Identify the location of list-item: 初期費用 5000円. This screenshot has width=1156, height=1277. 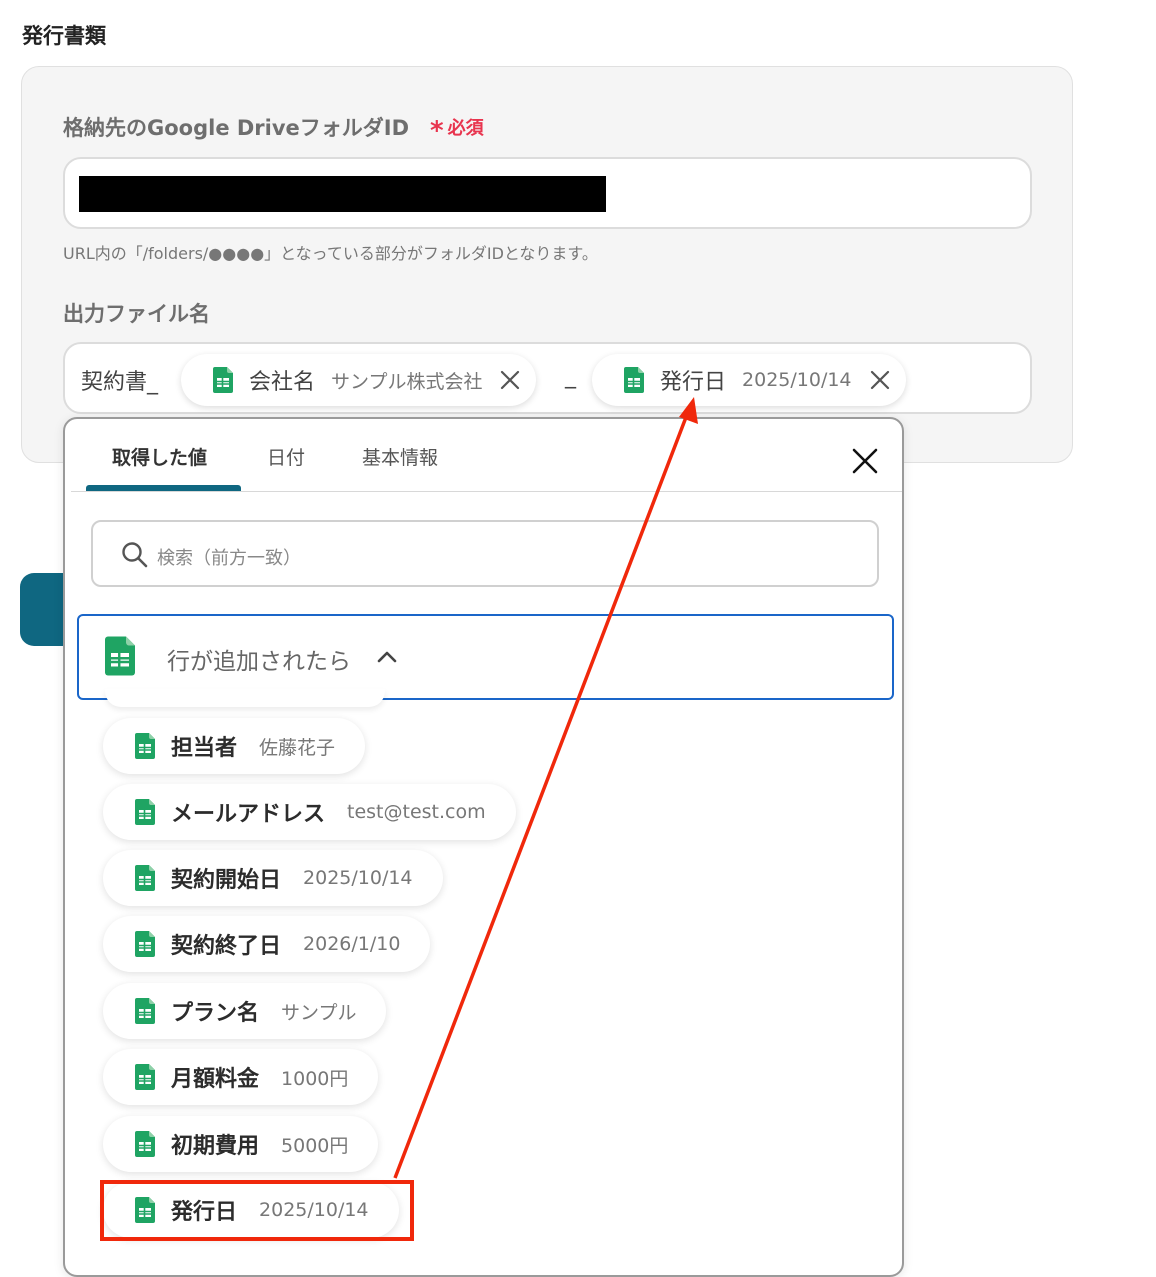
(241, 1144).